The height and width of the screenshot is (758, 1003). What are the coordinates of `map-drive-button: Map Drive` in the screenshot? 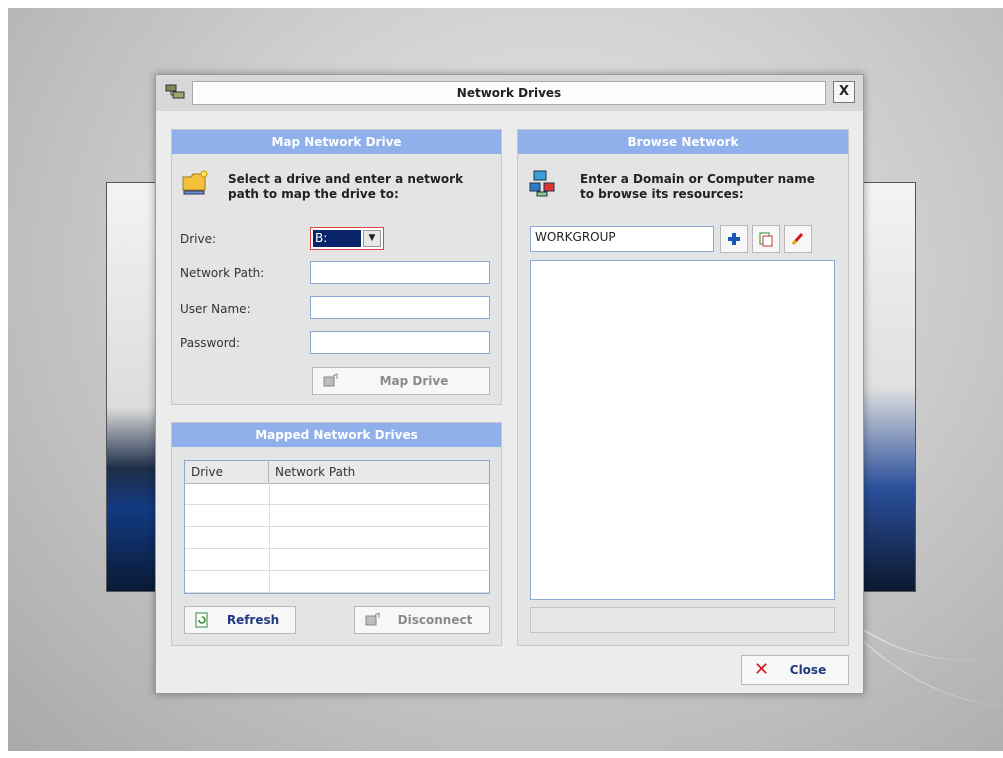 It's located at (401, 381).